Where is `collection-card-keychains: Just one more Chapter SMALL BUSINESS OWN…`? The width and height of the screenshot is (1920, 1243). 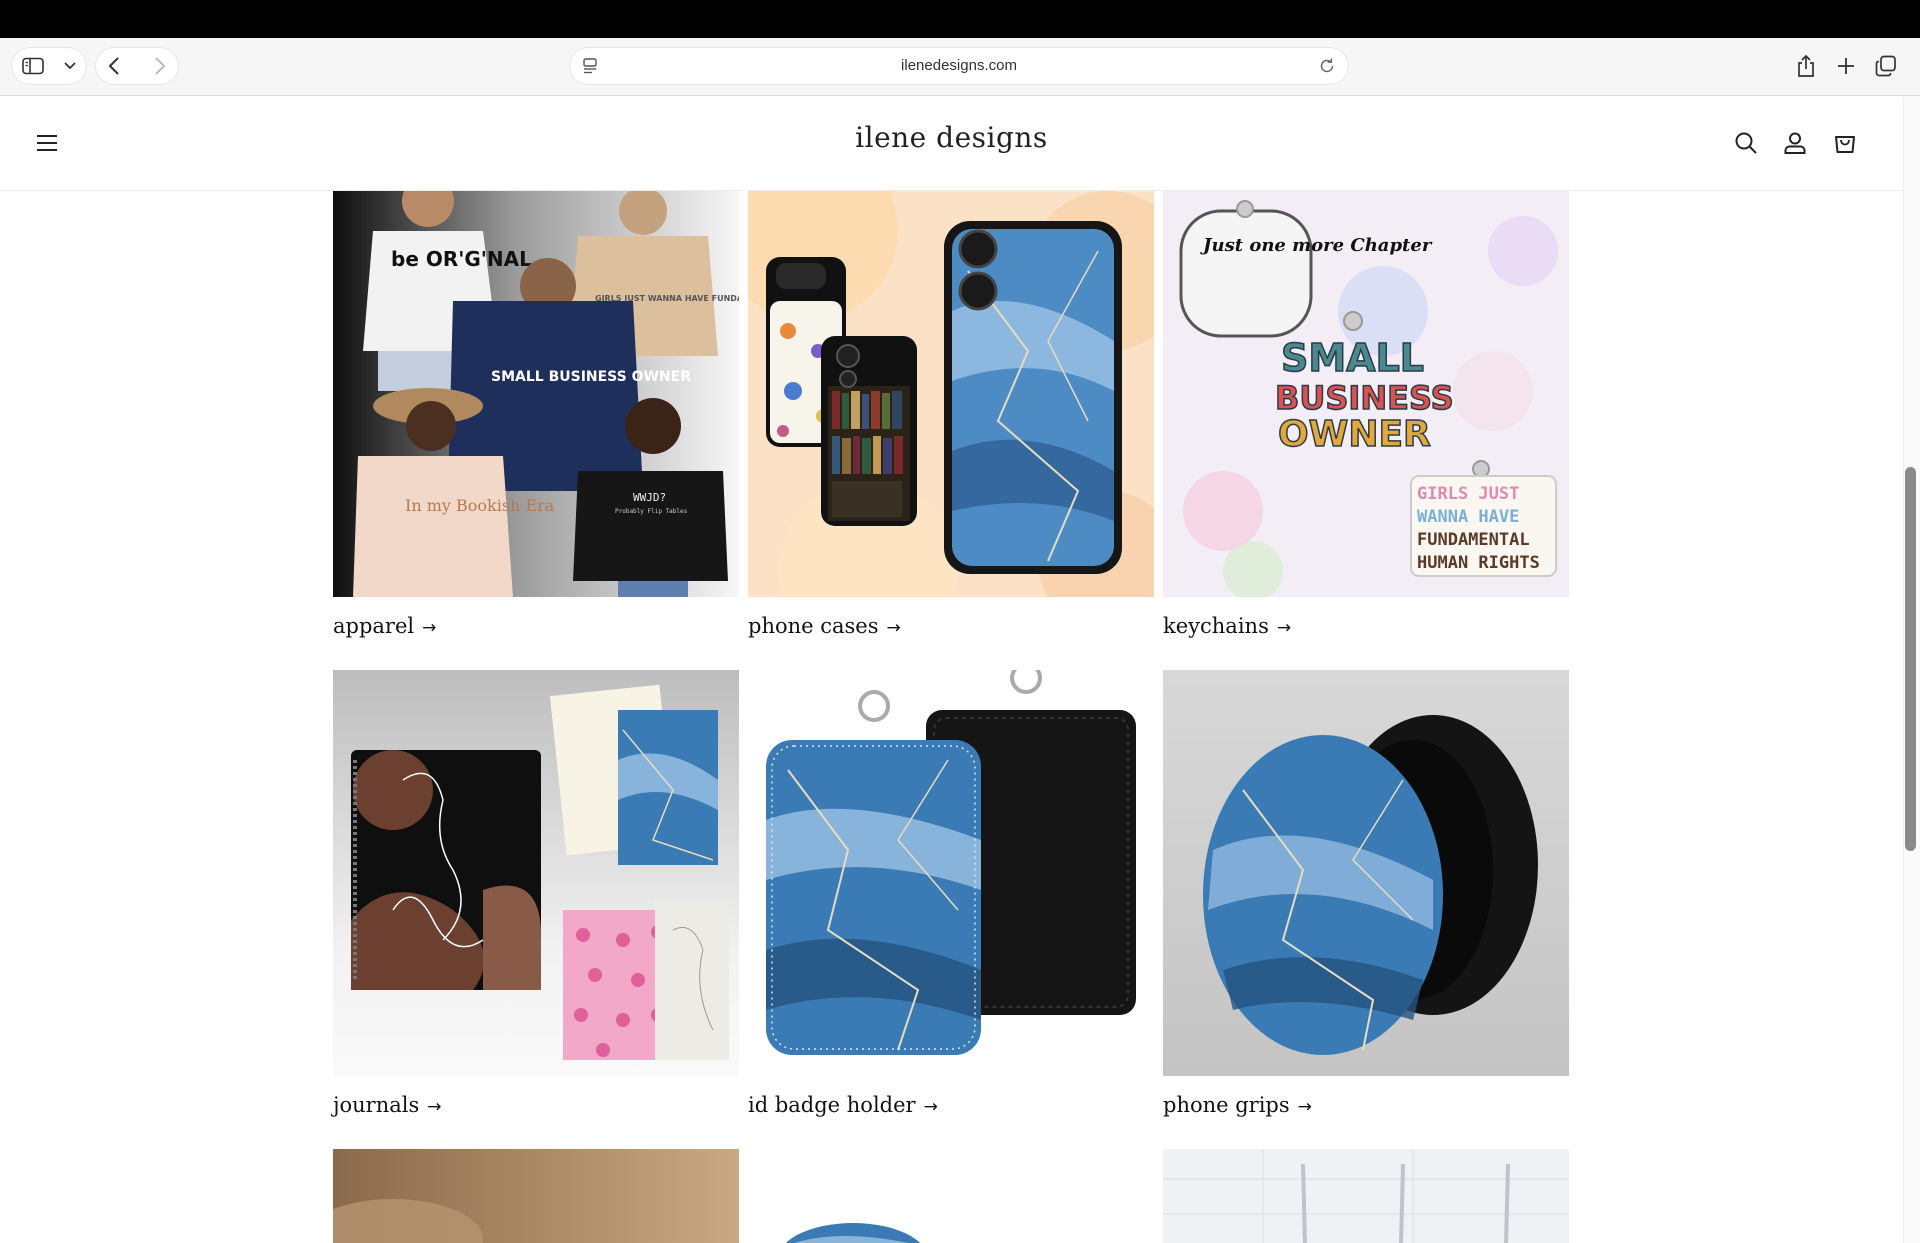
collection-card-keychains: Just one more Chapter SMALL BUSINESS OWN… is located at coordinates (1366, 414).